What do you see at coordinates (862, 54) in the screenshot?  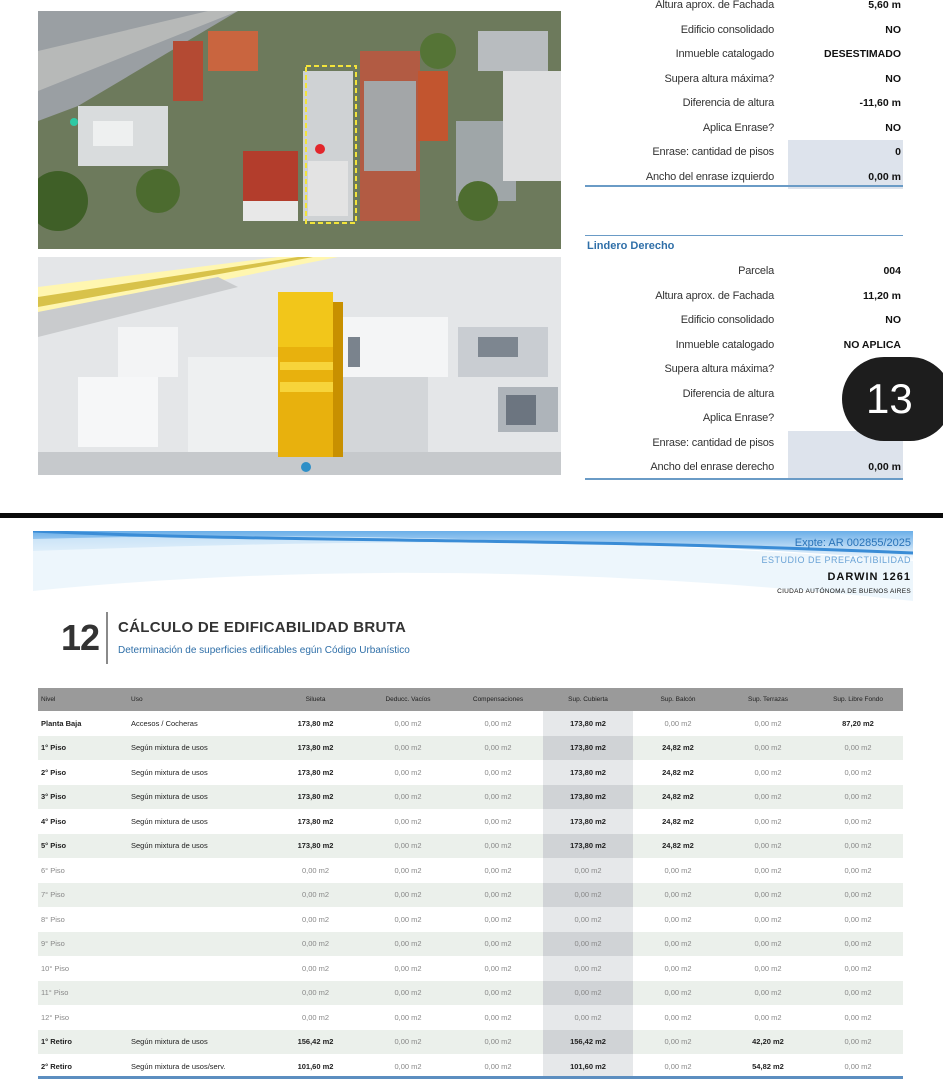 I see `kv-value: DESESTIMADO` at bounding box center [862, 54].